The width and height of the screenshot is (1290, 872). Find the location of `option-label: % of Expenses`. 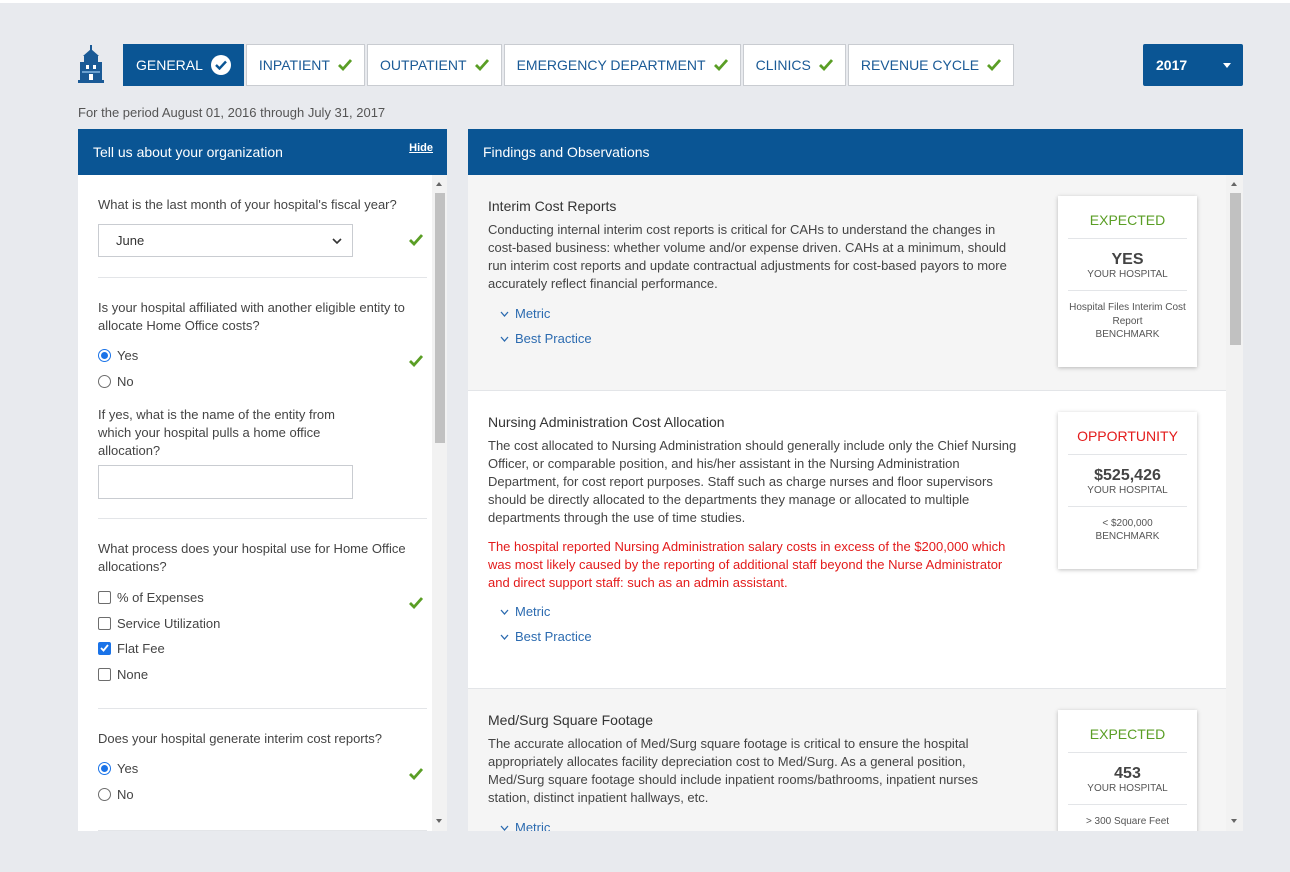

option-label: % of Expenses is located at coordinates (160, 597).